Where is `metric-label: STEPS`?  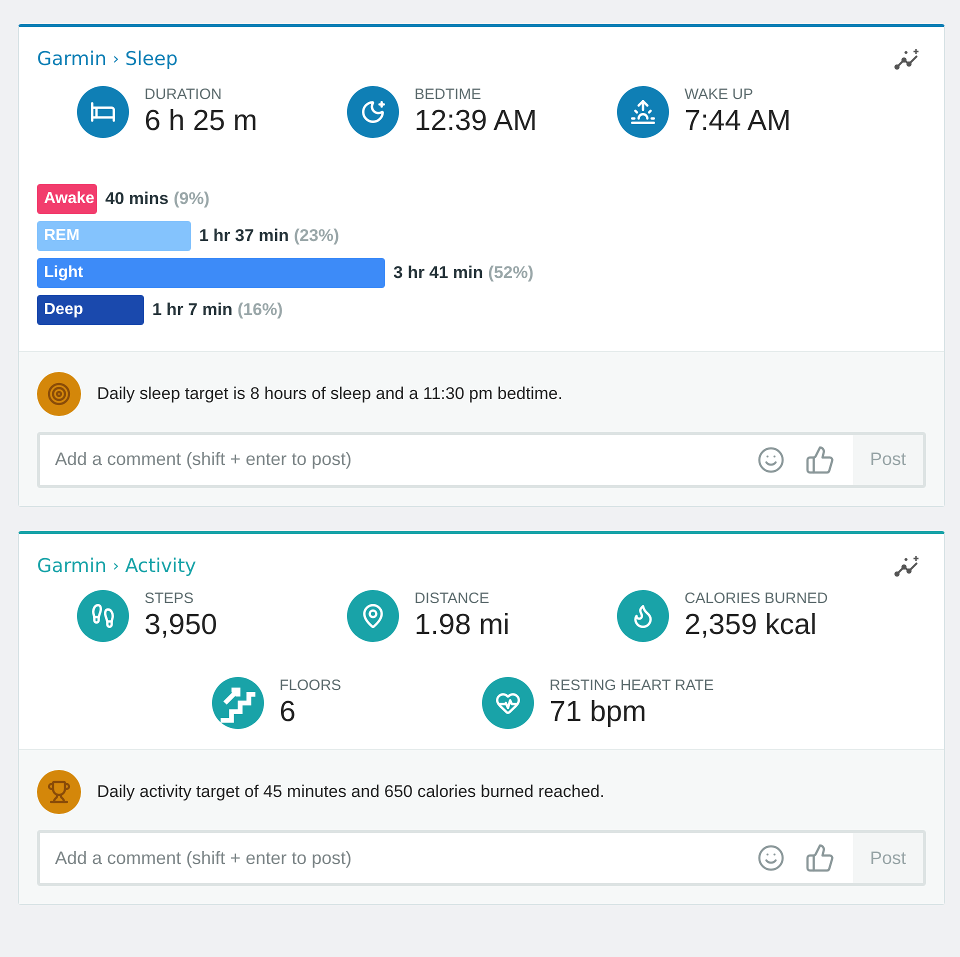 metric-label: STEPS is located at coordinates (169, 599).